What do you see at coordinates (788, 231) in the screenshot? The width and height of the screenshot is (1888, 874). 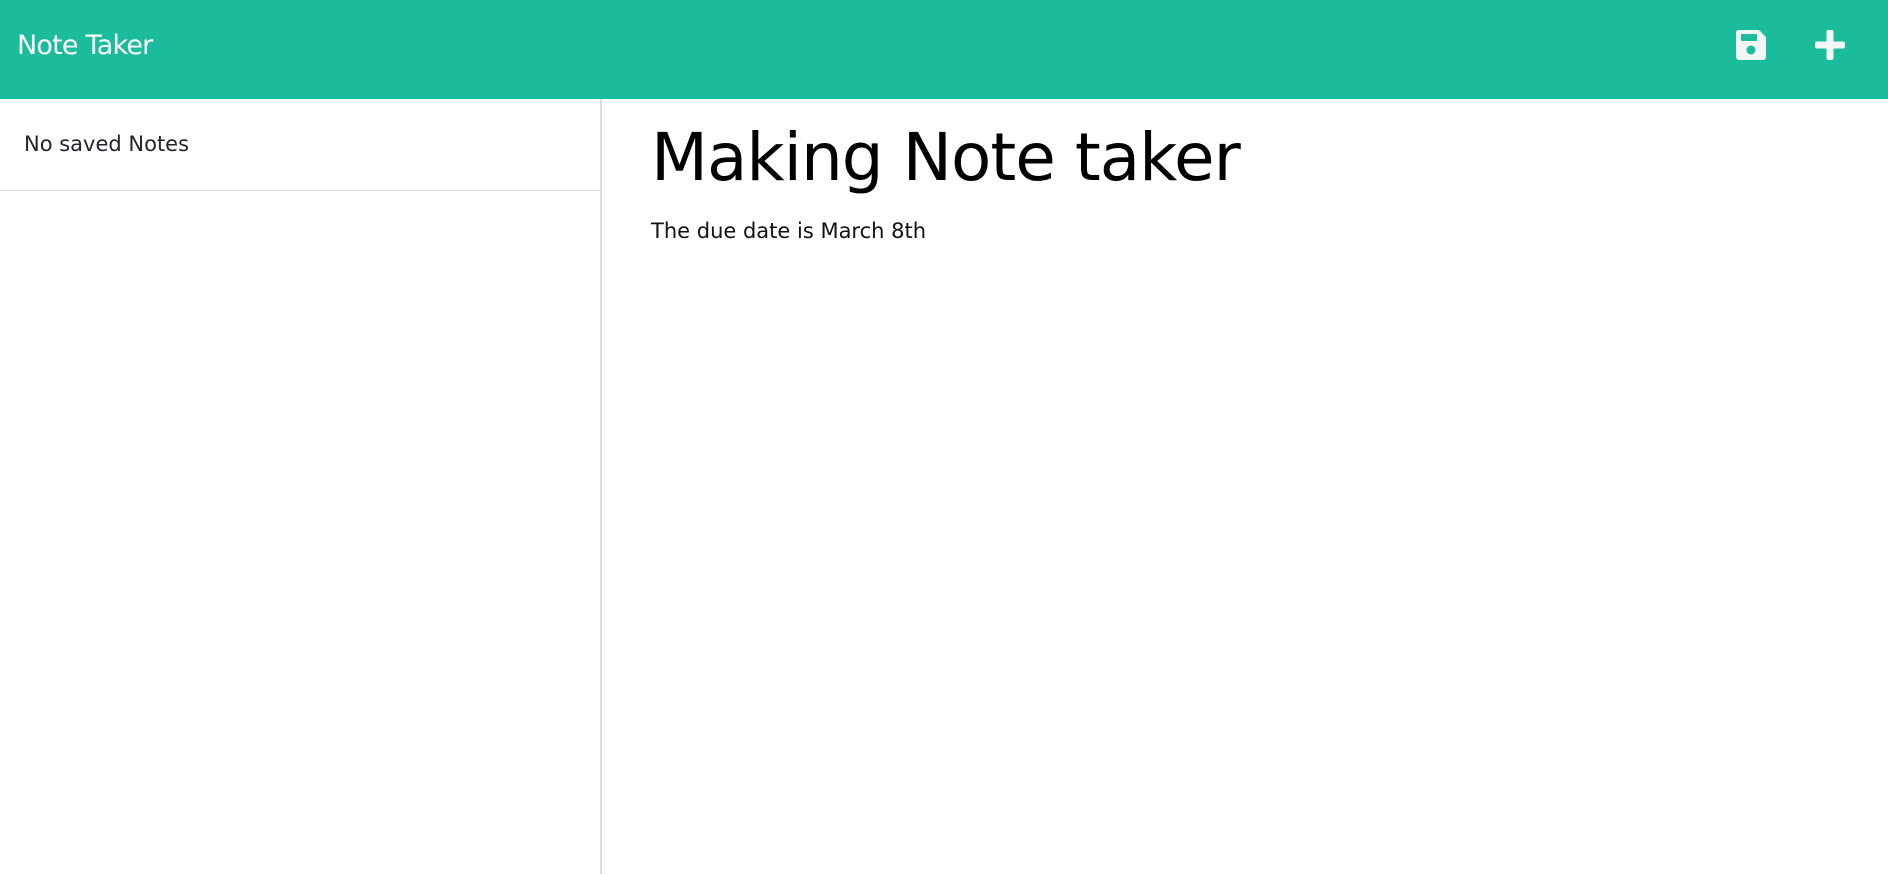 I see `note-text: The due date is March 8th` at bounding box center [788, 231].